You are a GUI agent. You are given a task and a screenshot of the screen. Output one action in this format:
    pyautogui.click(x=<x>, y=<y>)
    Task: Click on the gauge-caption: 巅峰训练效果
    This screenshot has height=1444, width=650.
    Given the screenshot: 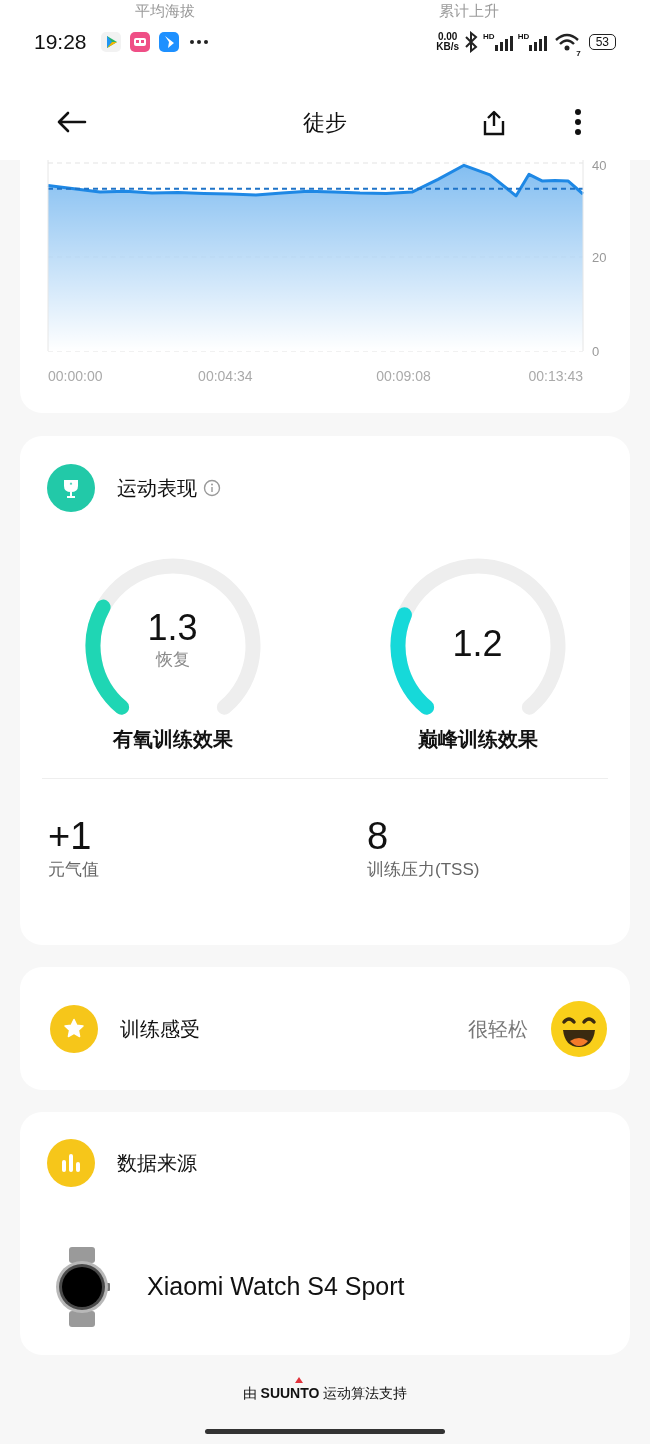 What is the action you would take?
    pyautogui.click(x=477, y=739)
    